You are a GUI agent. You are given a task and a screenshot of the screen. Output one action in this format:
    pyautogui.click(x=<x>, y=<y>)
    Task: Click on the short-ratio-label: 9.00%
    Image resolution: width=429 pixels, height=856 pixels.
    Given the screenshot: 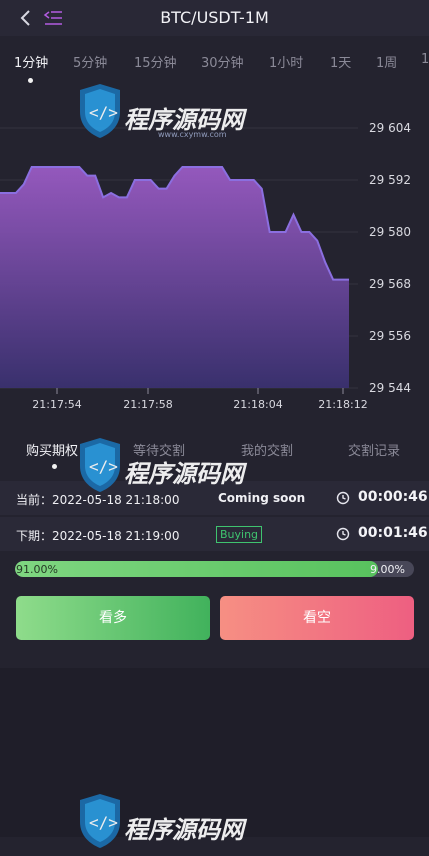 What is the action you would take?
    pyautogui.click(x=387, y=569)
    